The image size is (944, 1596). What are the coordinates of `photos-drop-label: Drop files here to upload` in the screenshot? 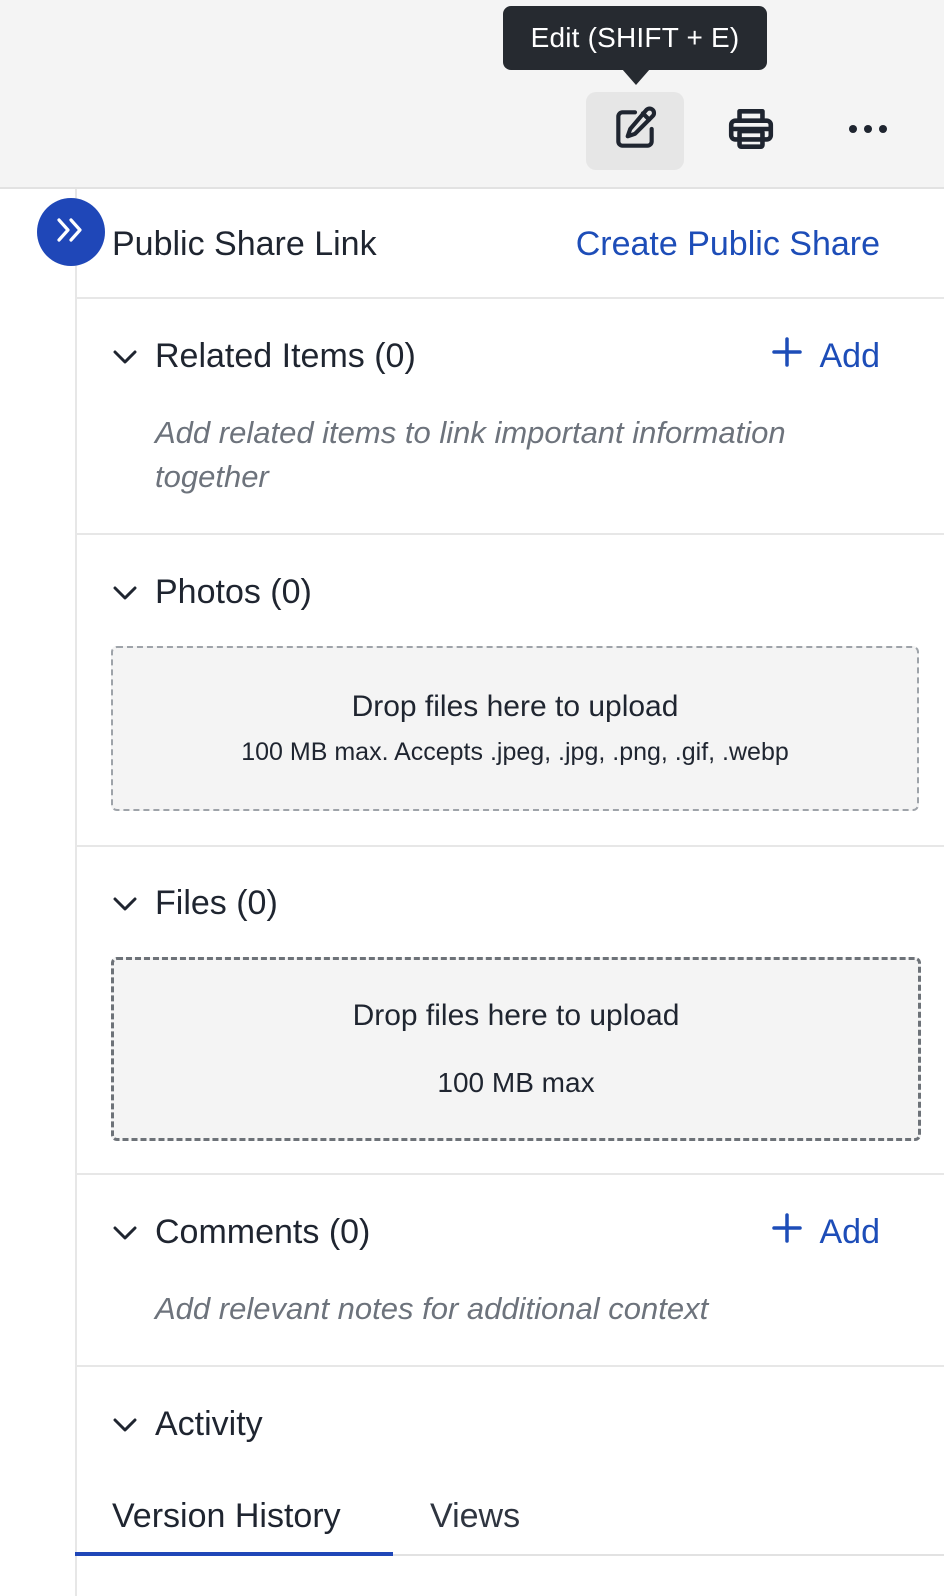 It's located at (515, 706).